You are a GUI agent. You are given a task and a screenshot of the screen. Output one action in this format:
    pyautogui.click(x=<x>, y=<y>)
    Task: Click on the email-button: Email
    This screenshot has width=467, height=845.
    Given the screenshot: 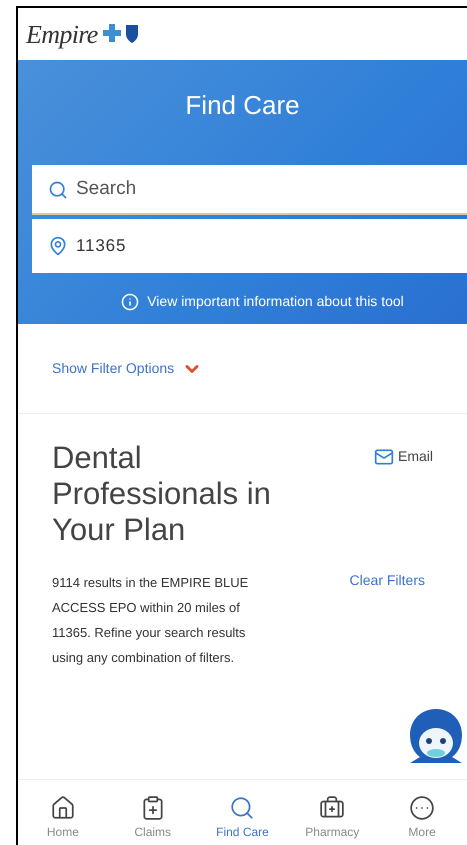 What is the action you would take?
    pyautogui.click(x=403, y=456)
    